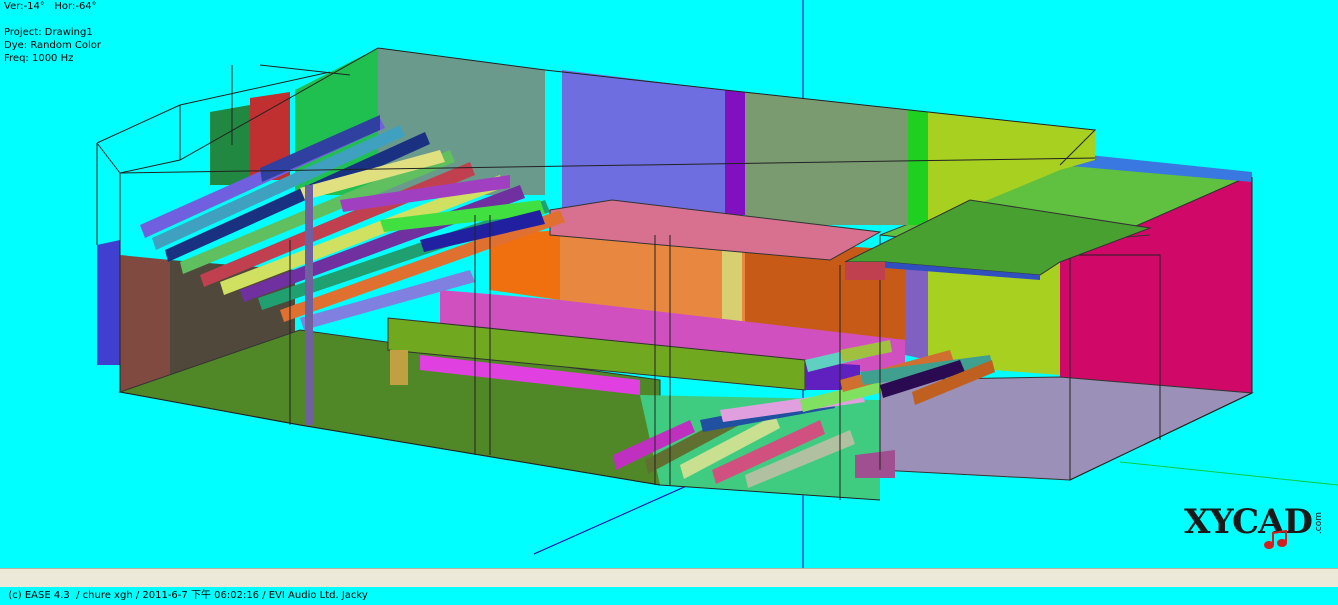 This screenshot has height=605, width=1338. What do you see at coordinates (230, 145) in the screenshot?
I see `wall-dark-green` at bounding box center [230, 145].